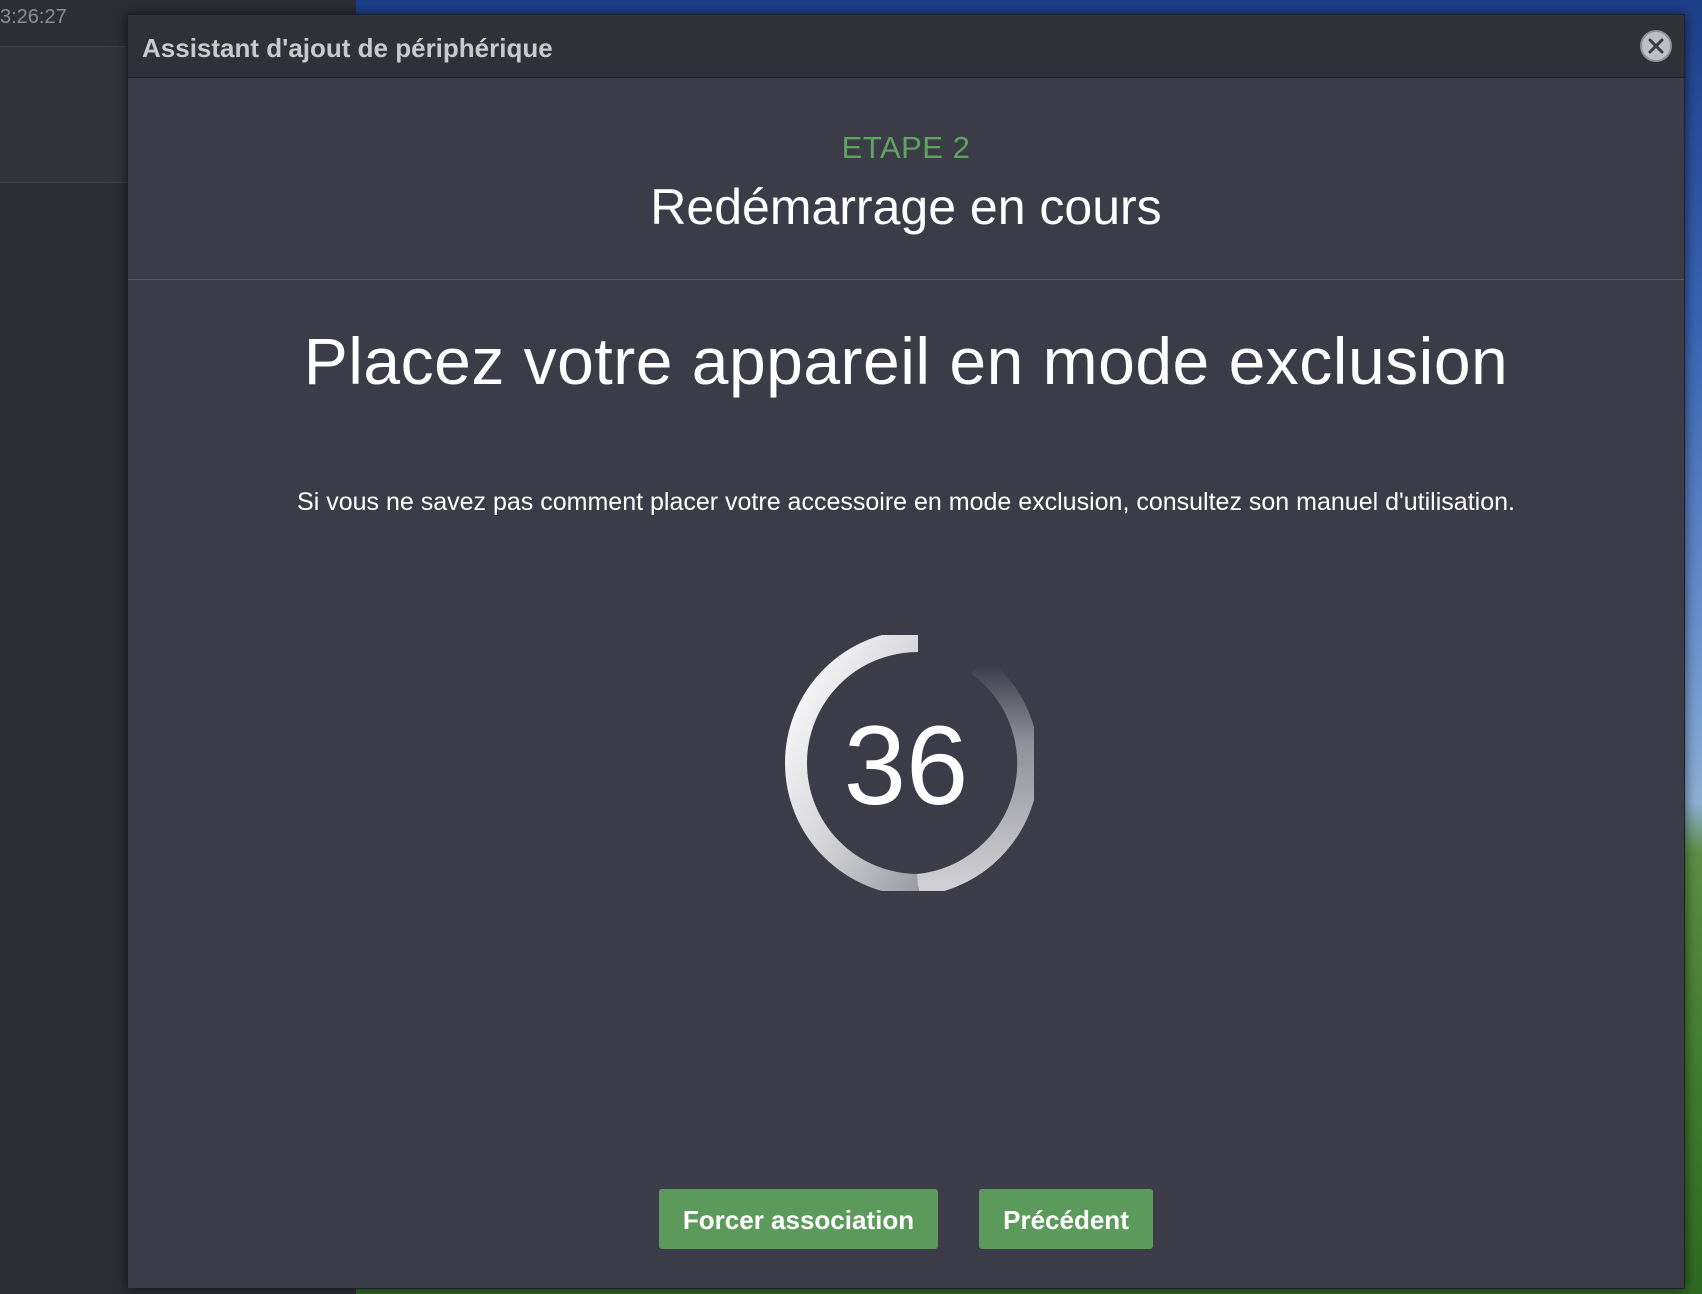 The width and height of the screenshot is (1702, 1294). Describe the element at coordinates (798, 1219) in the screenshot. I see `force-association-button: Forcer association` at that location.